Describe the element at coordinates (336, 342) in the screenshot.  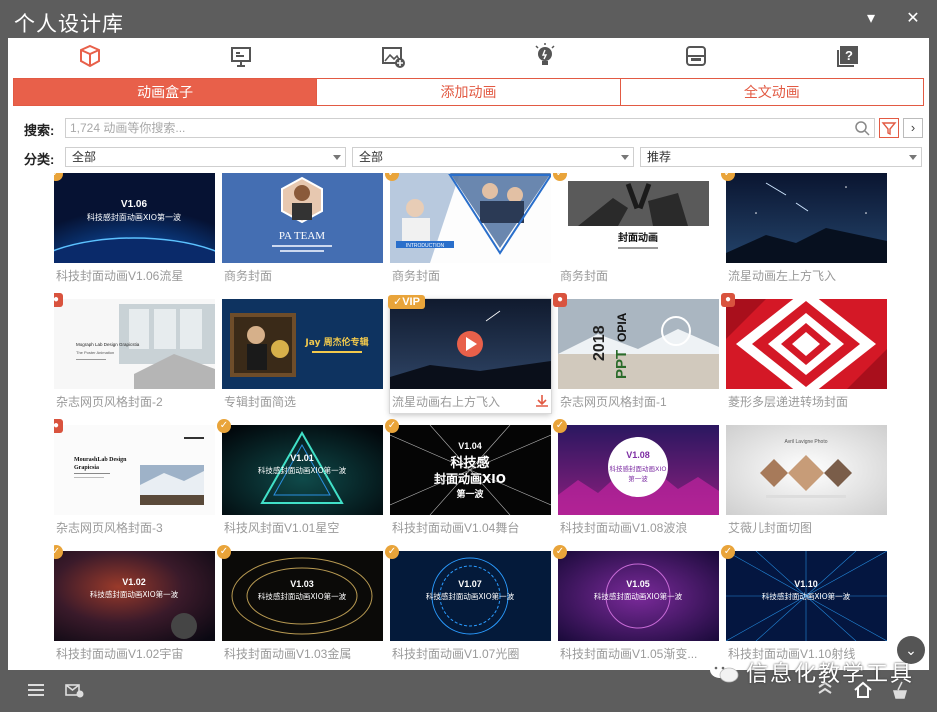
I see `svg-text: Jay 周杰伦专辑` at that location.